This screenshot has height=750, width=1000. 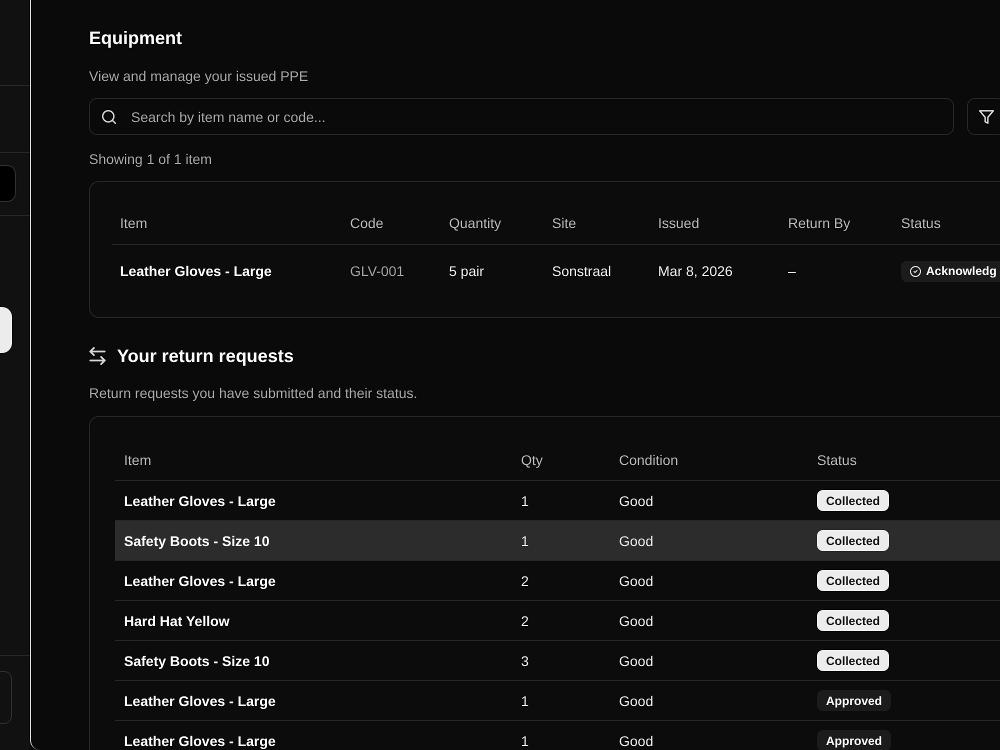 I want to click on swap-arrows-icon, so click(x=97, y=356).